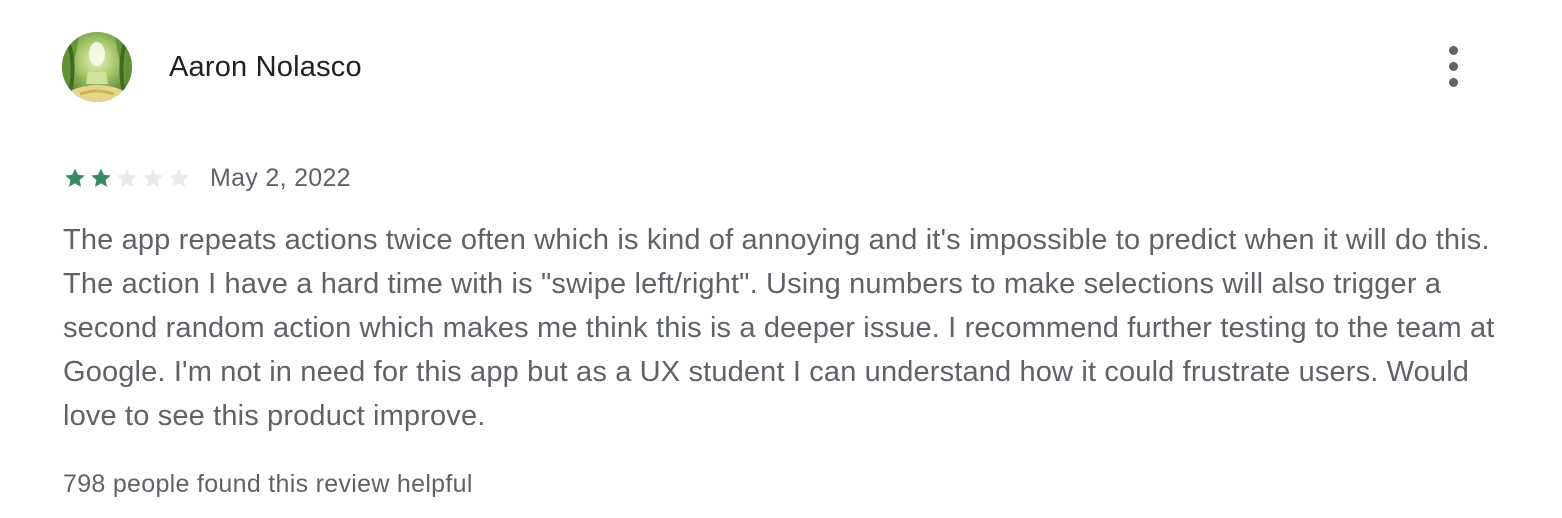 This screenshot has width=1562, height=518. I want to click on review-header: Aaron Nolasco, so click(212, 67).